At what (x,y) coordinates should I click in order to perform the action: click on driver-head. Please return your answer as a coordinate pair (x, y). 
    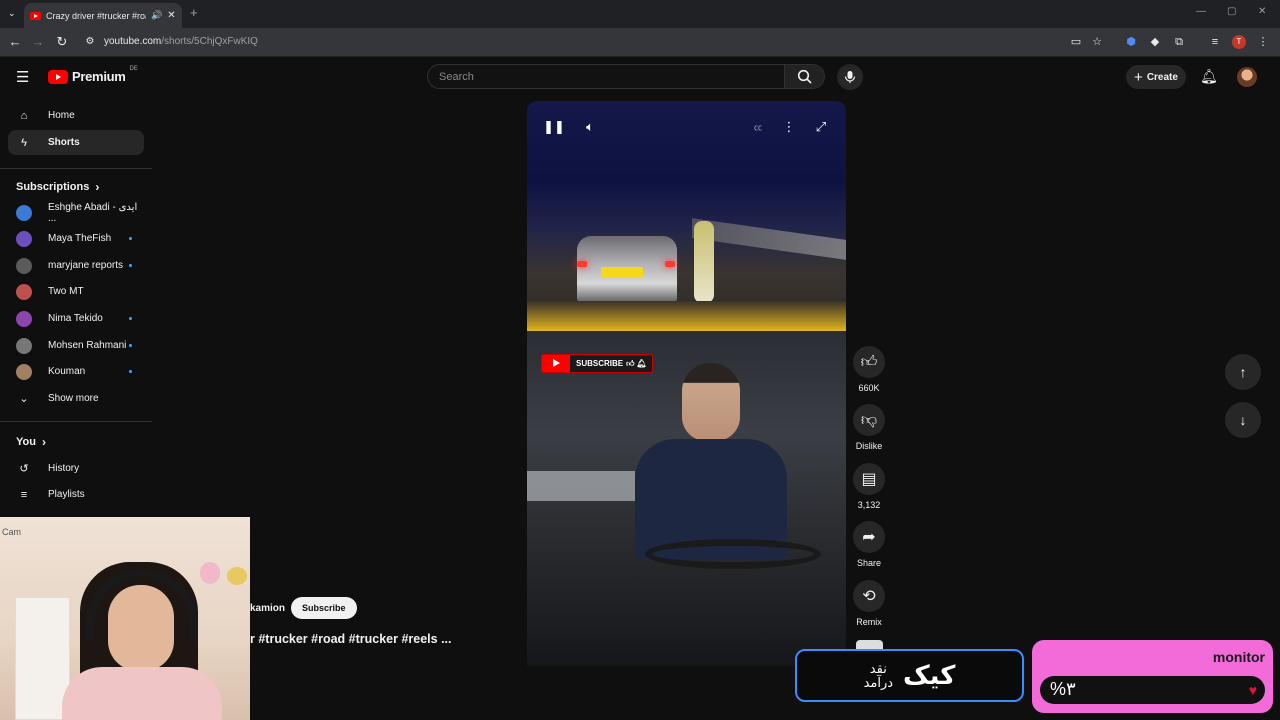
    Looking at the image, I should click on (711, 402).